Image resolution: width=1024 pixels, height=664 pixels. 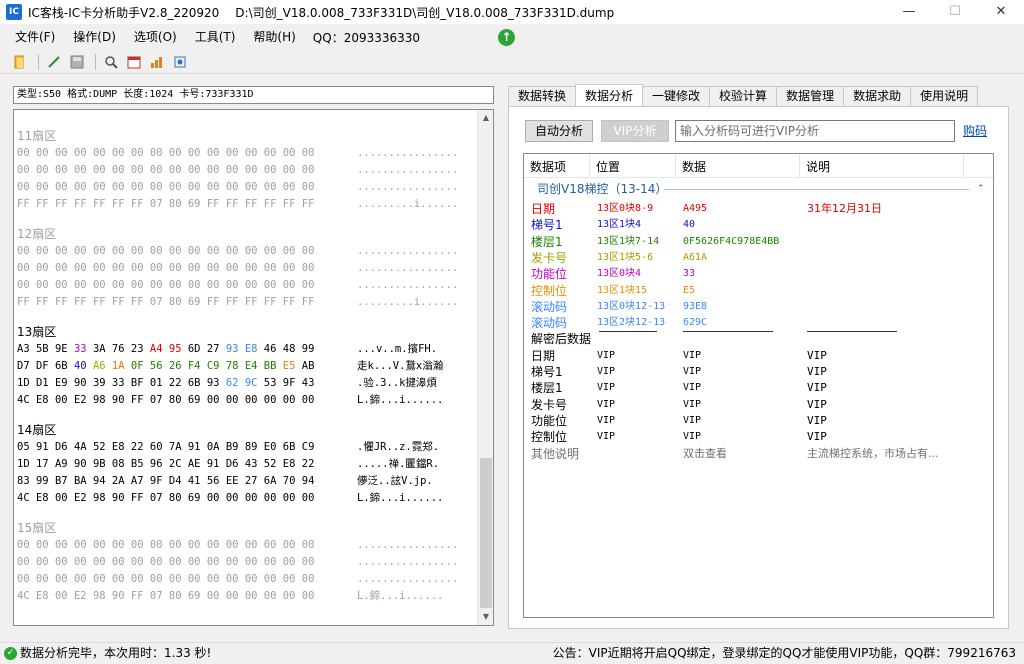 What do you see at coordinates (1001, 12) in the screenshot?
I see `close-button: ✕` at bounding box center [1001, 12].